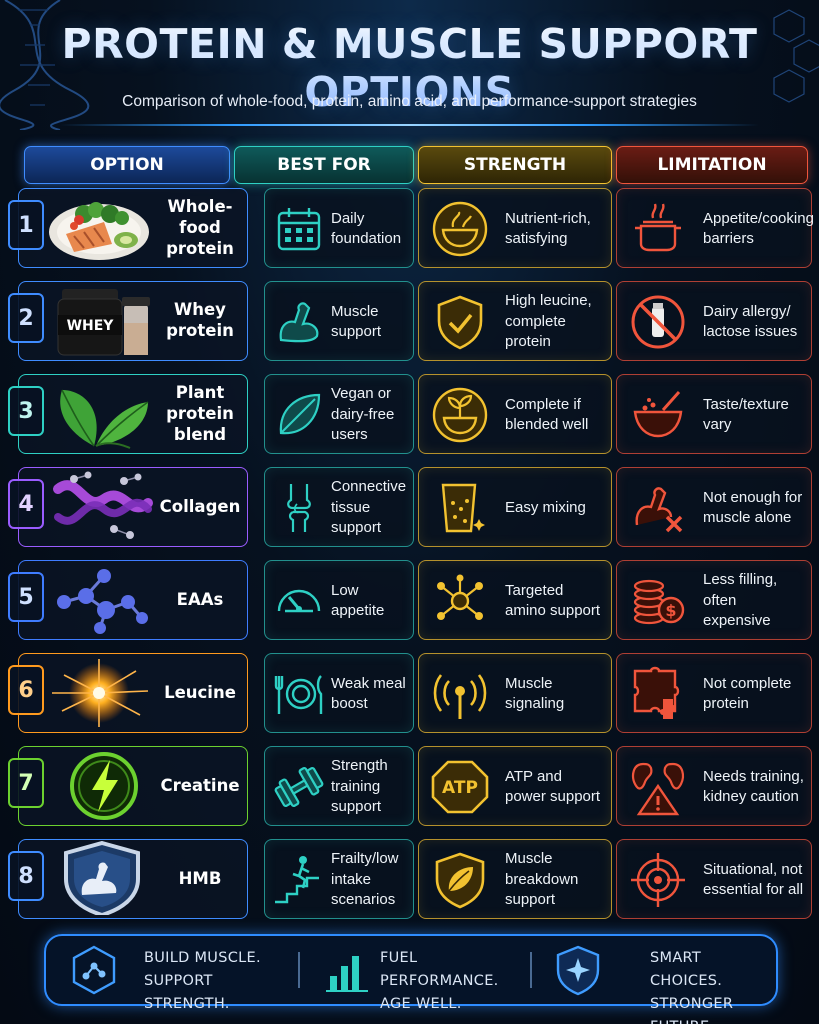 The height and width of the screenshot is (1024, 819). I want to click on footer-segment: SMART CHOICES.STRONGER FUTURE., so click(658, 980).